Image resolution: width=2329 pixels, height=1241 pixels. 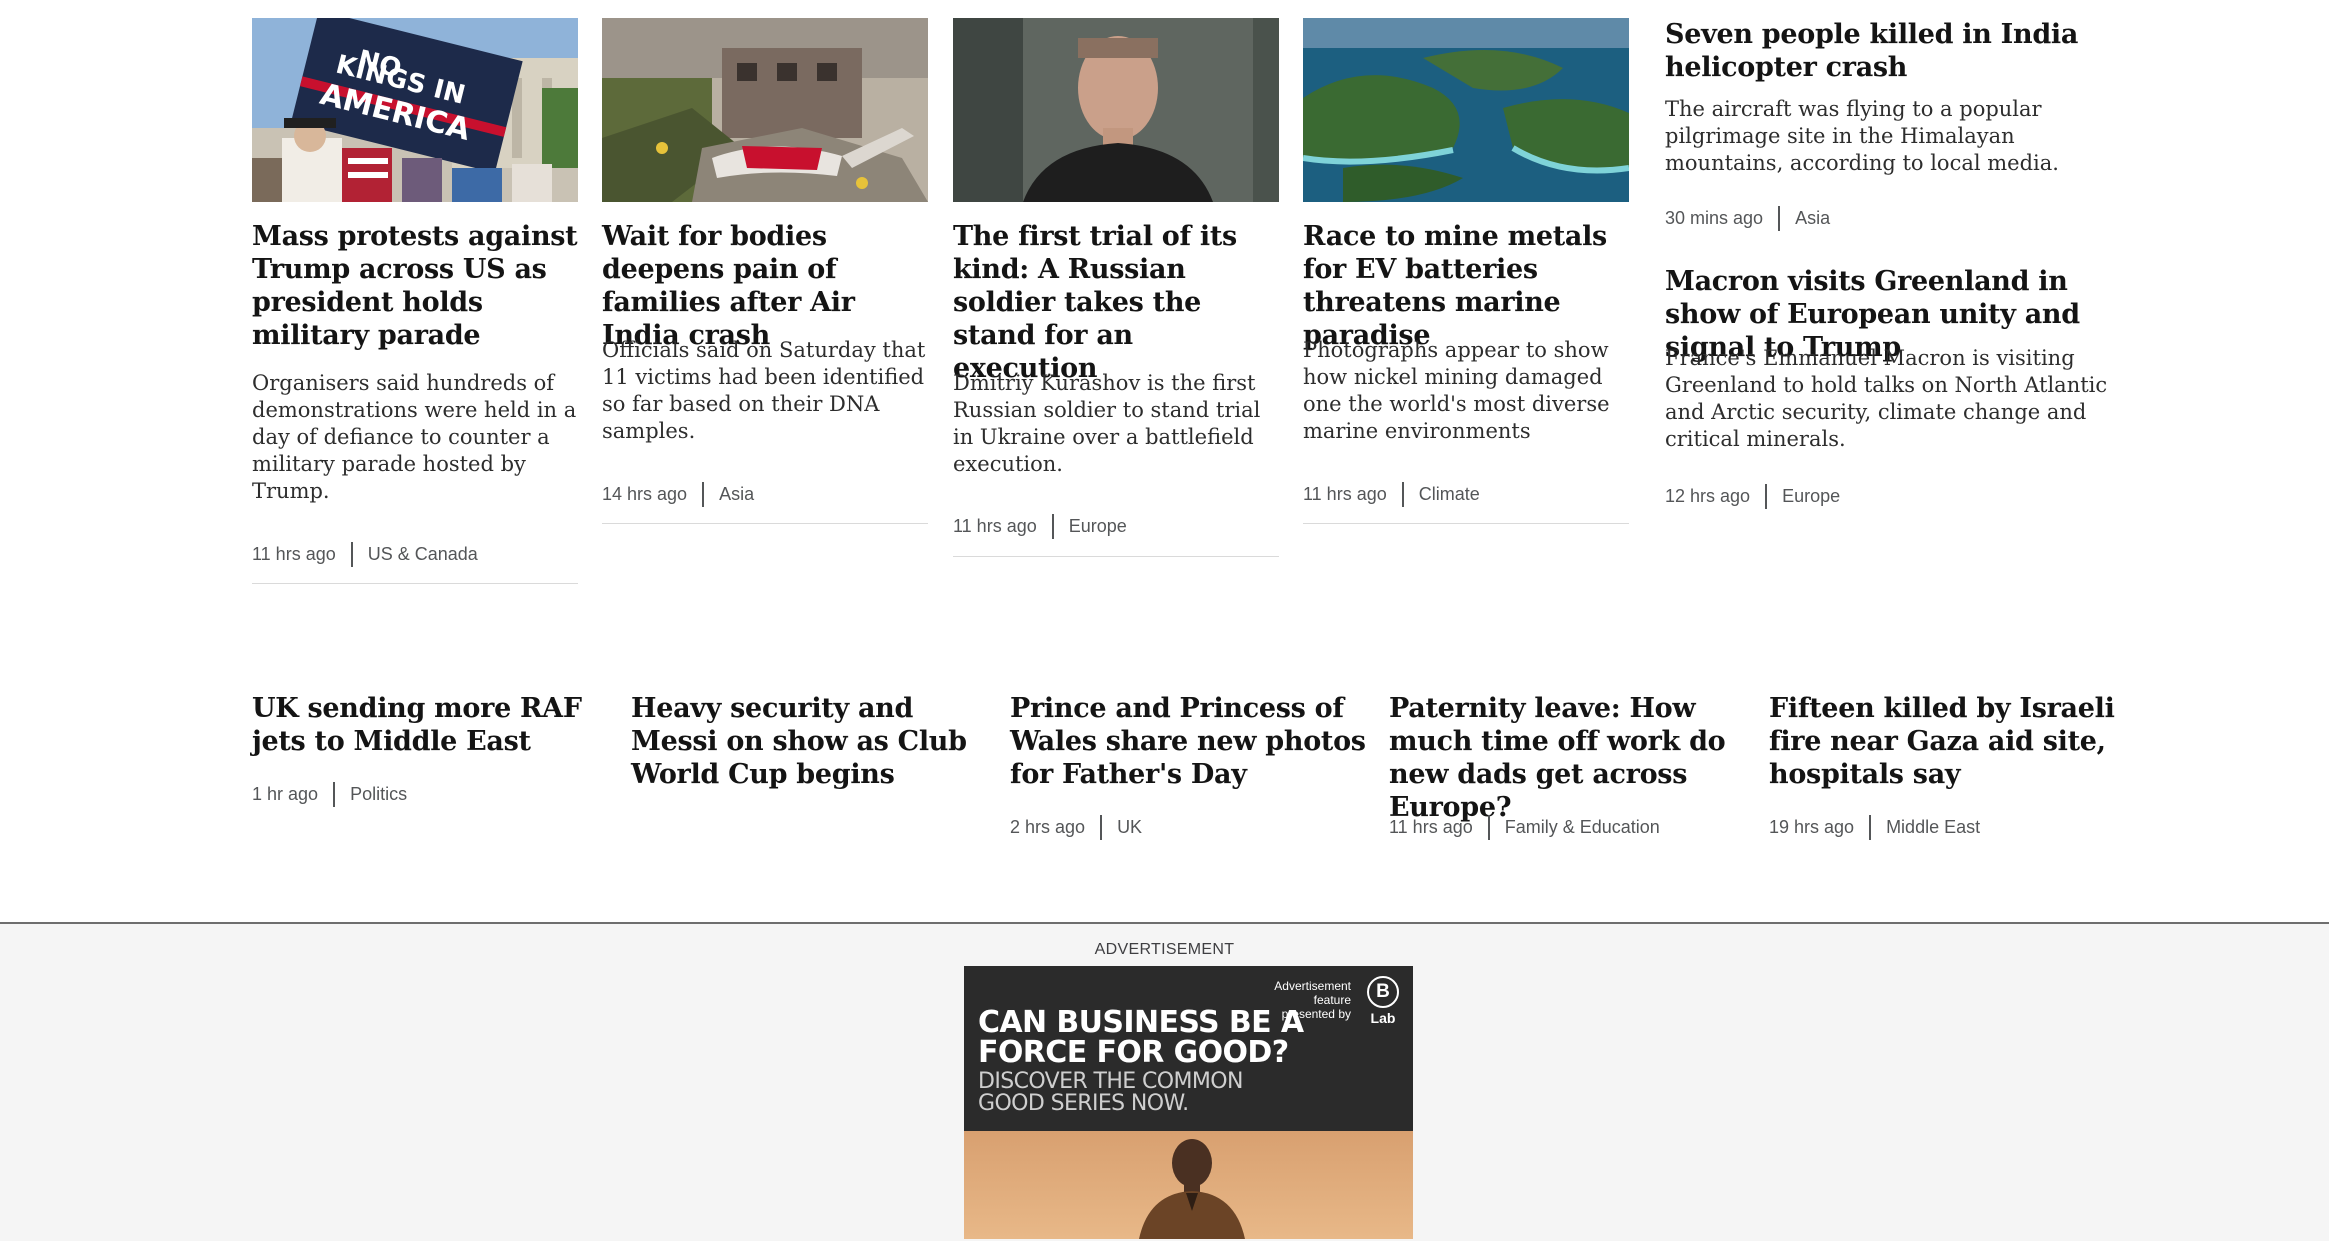 I want to click on story-time: 30 mins ago, so click(x=1714, y=218).